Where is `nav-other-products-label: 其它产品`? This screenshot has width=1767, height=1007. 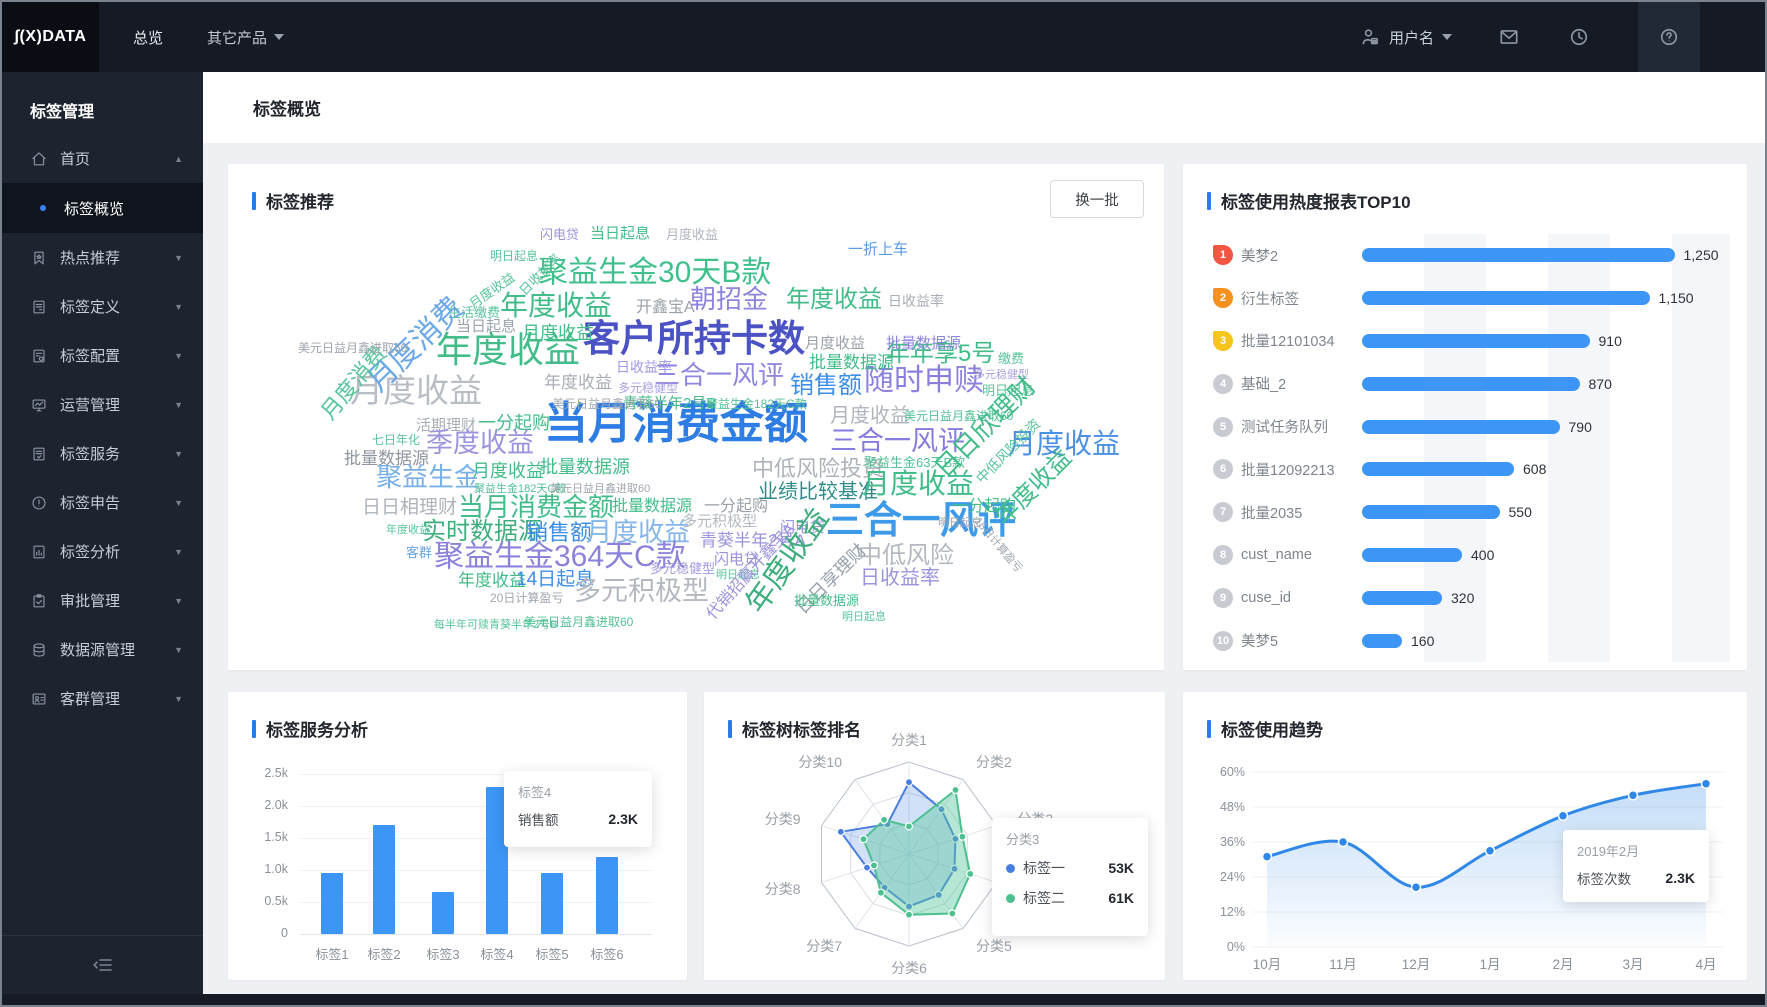 nav-other-products-label: 其它产品 is located at coordinates (237, 38).